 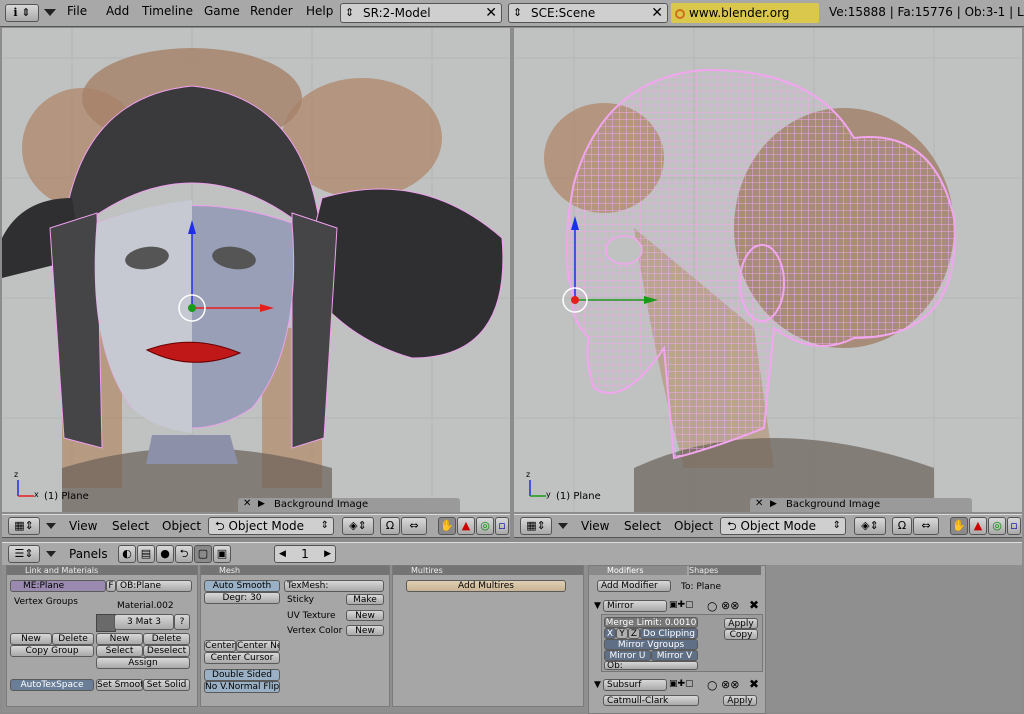 I want to click on screen-selector: ⇕ SR:2-Model ✕, so click(x=421, y=13).